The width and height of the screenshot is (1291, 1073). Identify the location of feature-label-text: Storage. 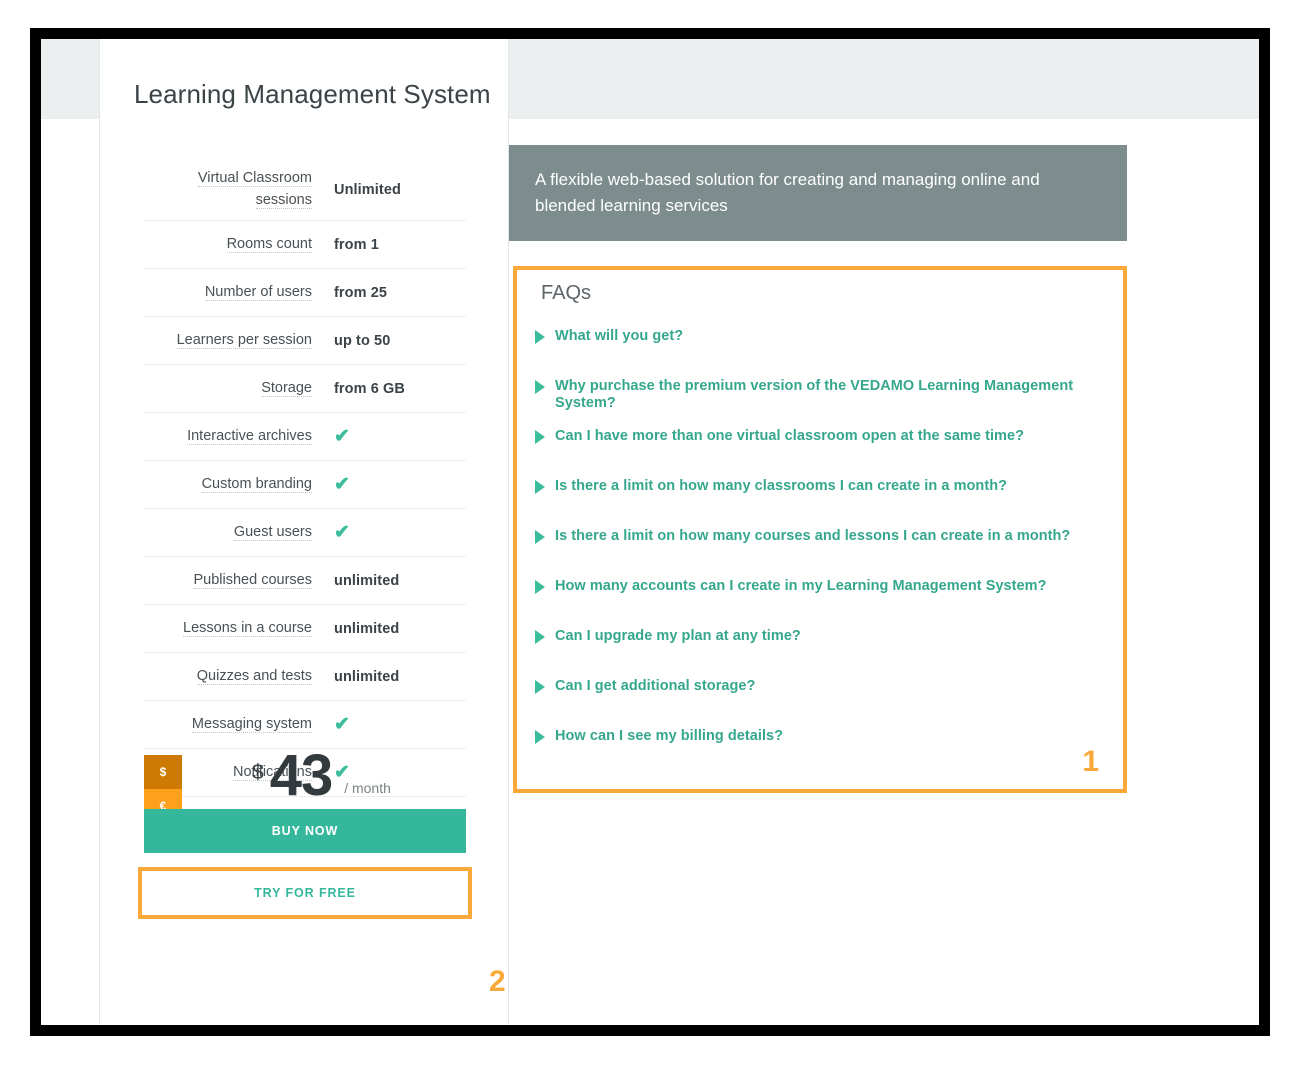
(286, 388).